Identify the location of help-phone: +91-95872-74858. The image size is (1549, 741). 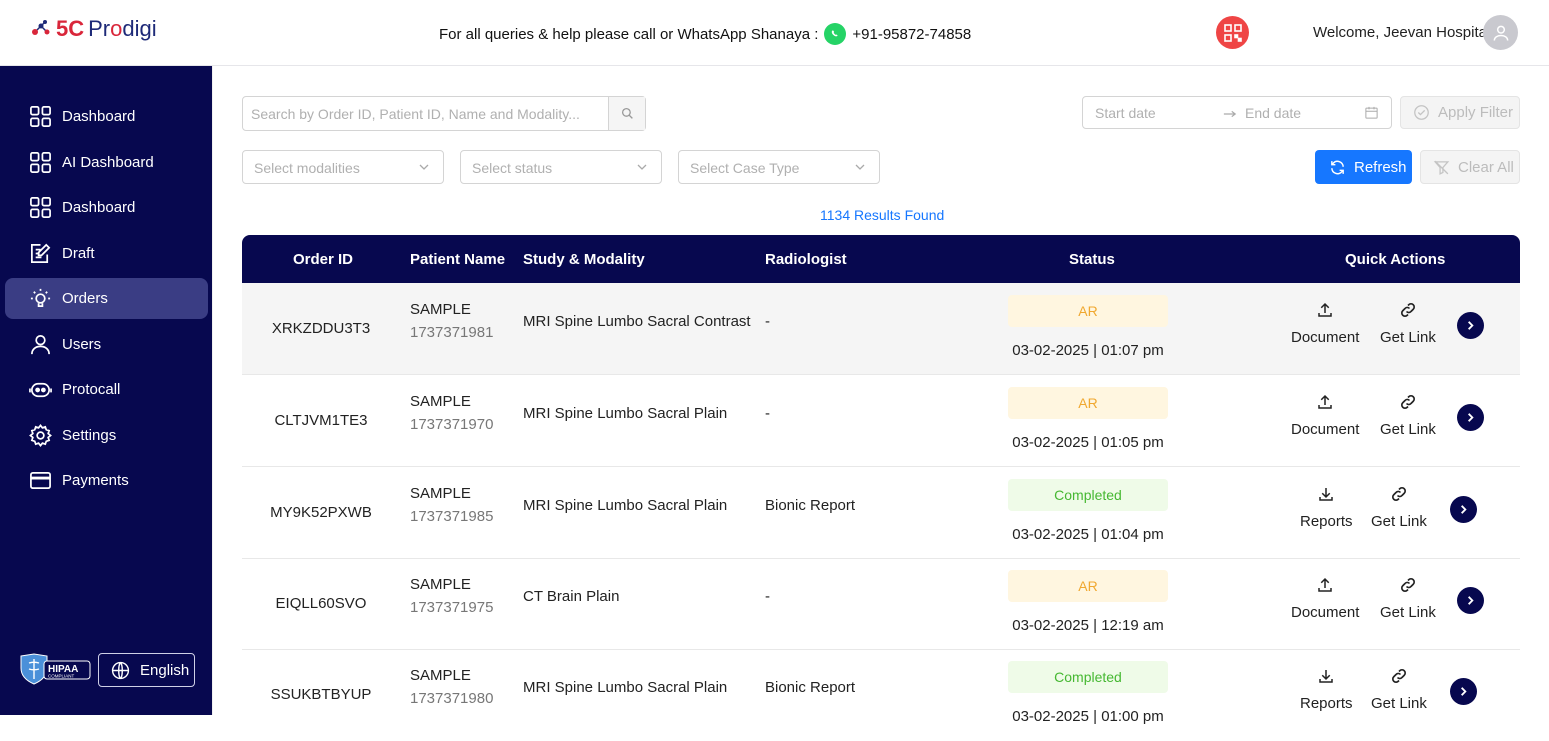
(911, 34).